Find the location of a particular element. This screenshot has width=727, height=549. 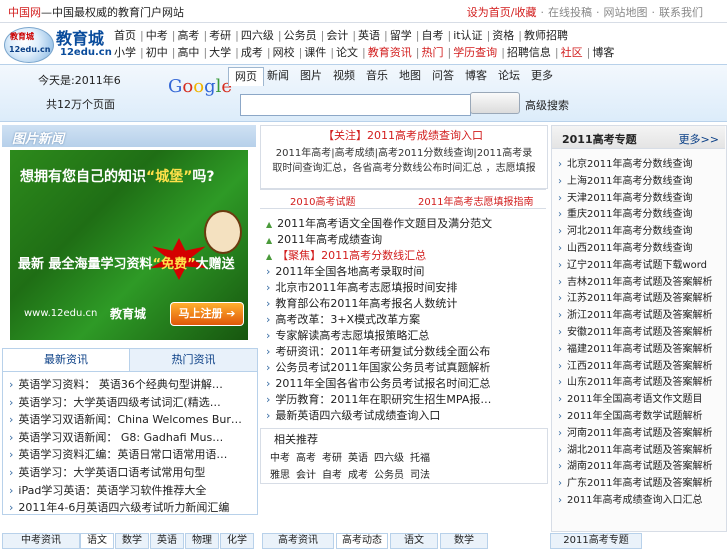

related-link: 自考 is located at coordinates (332, 475).